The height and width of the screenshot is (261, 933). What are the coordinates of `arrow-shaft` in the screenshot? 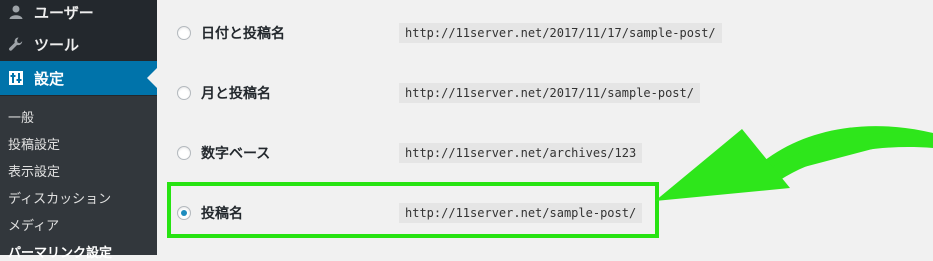 It's located at (851, 155).